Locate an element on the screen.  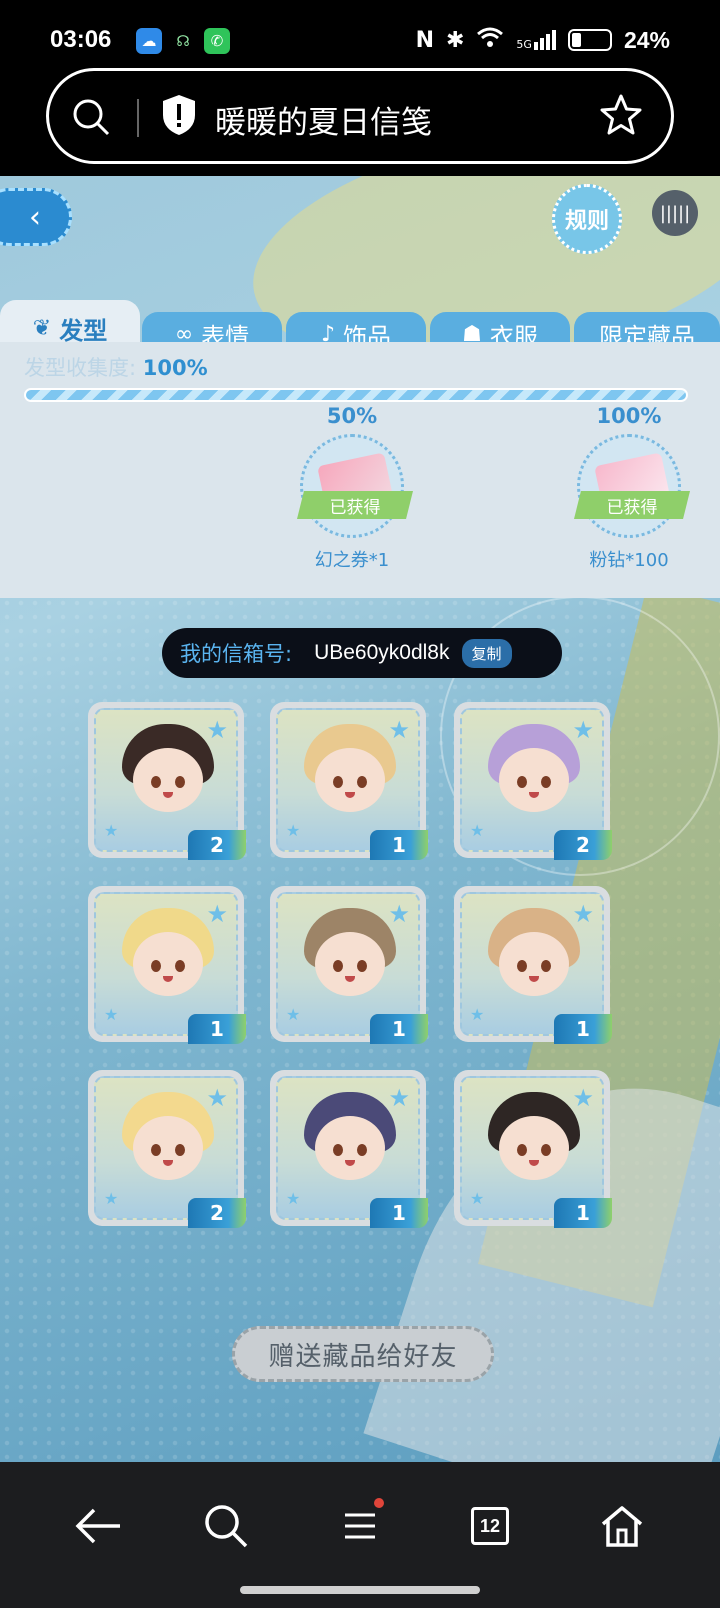
collection-value: 100% is located at coordinates (175, 368).